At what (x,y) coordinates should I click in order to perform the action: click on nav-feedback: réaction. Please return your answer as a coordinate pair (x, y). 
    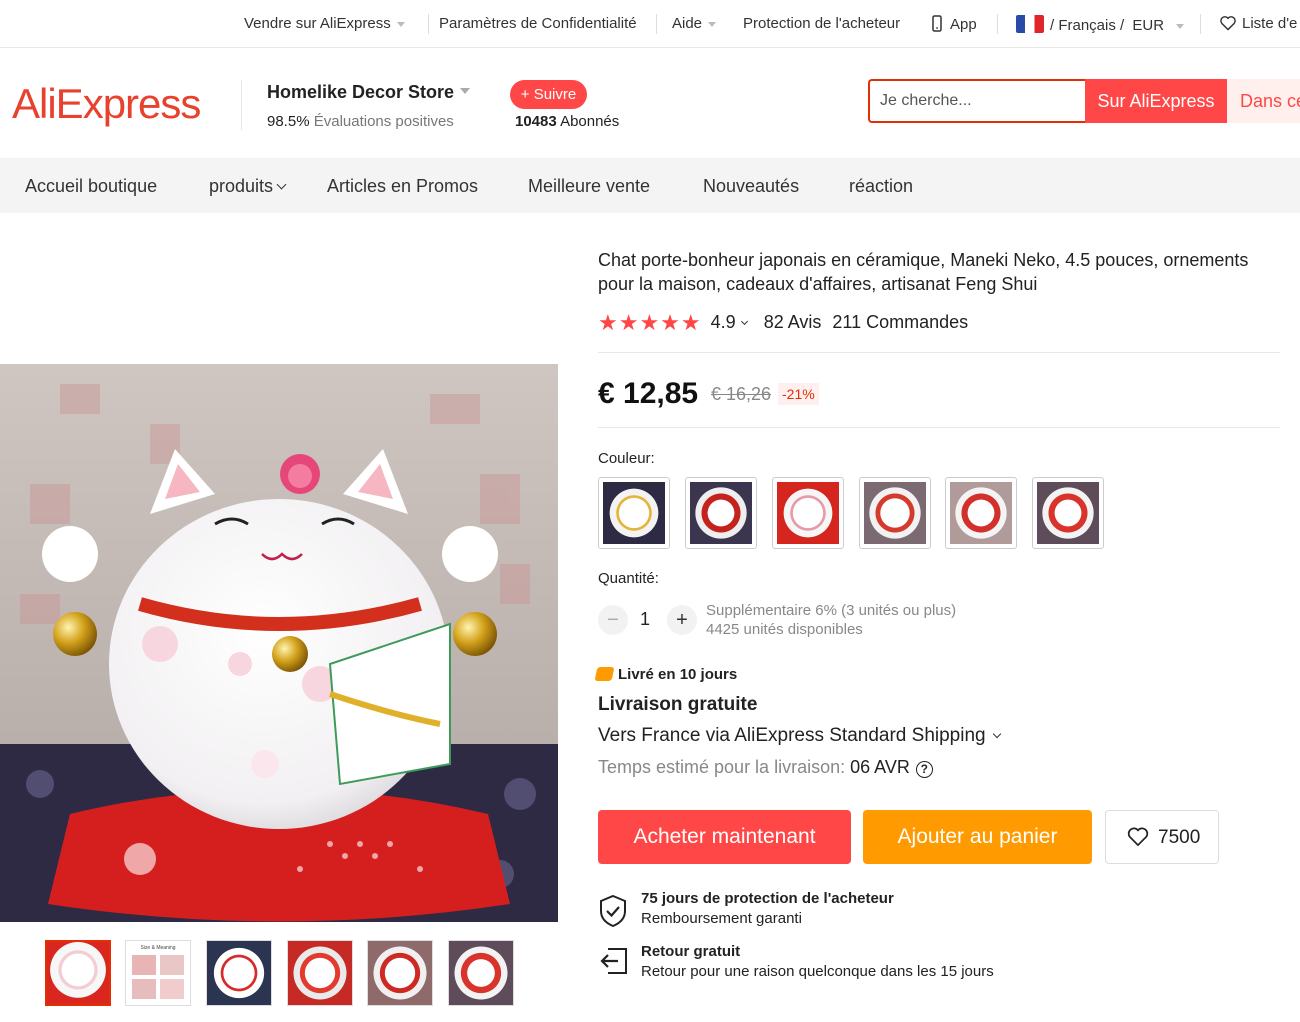
    Looking at the image, I should click on (881, 186).